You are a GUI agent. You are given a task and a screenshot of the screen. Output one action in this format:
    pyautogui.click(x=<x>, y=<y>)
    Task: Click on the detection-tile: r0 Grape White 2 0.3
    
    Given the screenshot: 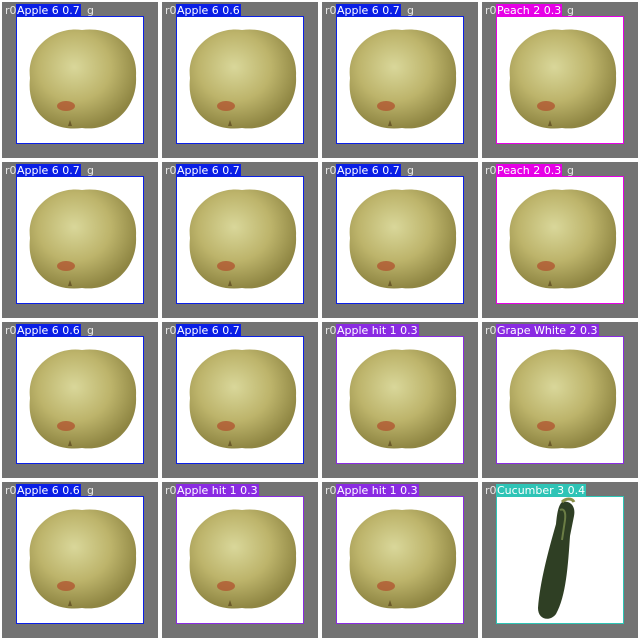 What is the action you would take?
    pyautogui.click(x=560, y=400)
    